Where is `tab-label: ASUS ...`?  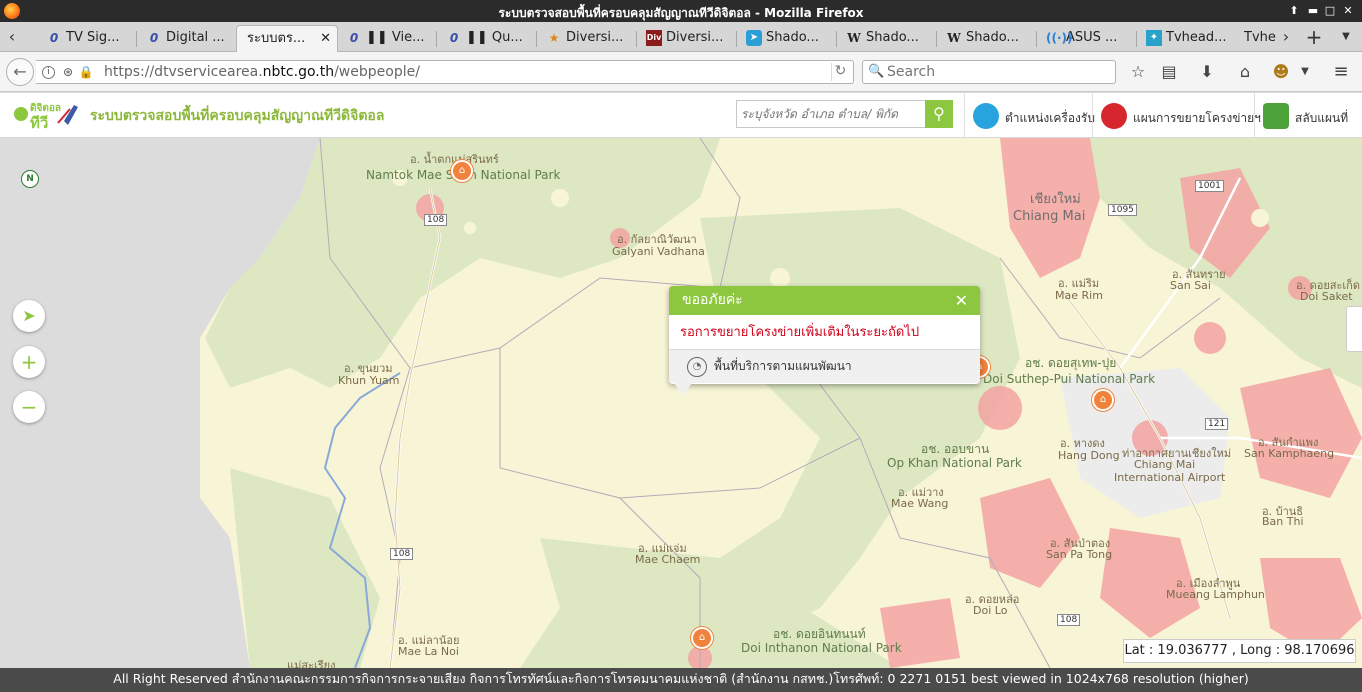 tab-label: ASUS ... is located at coordinates (1092, 37).